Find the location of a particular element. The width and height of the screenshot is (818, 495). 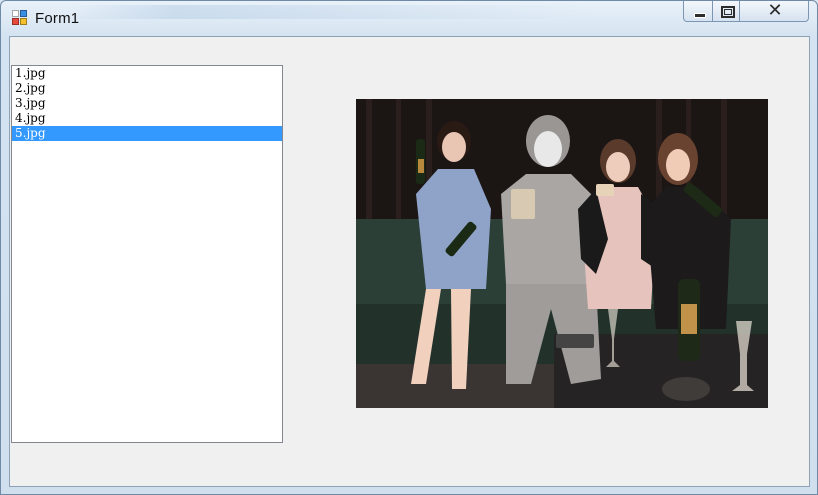

window-title: Form1 is located at coordinates (57, 18).